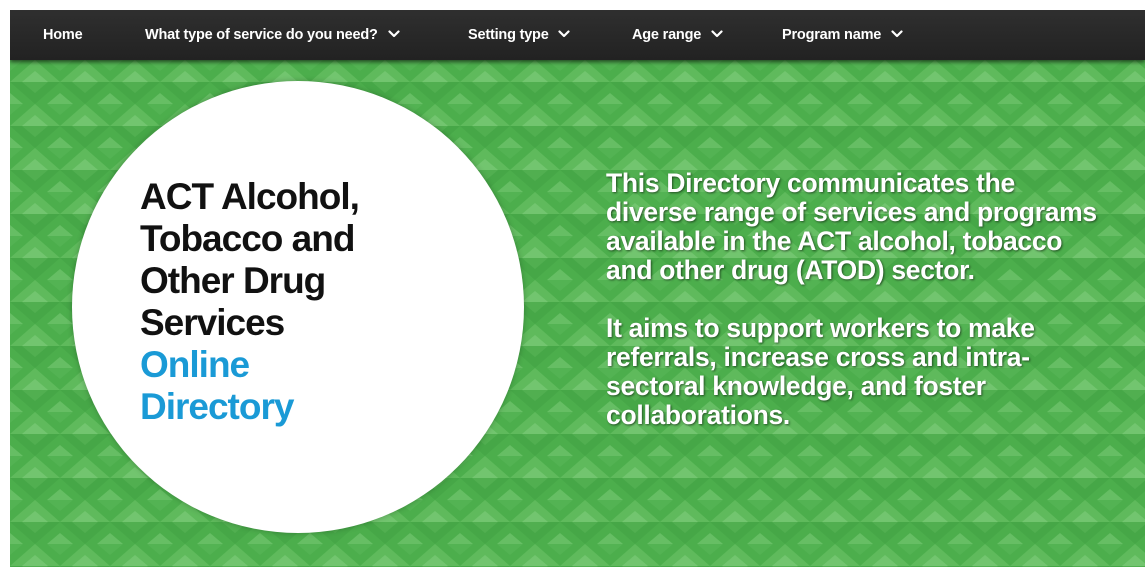 The image size is (1145, 567). I want to click on nav-home-label: Home, so click(63, 35).